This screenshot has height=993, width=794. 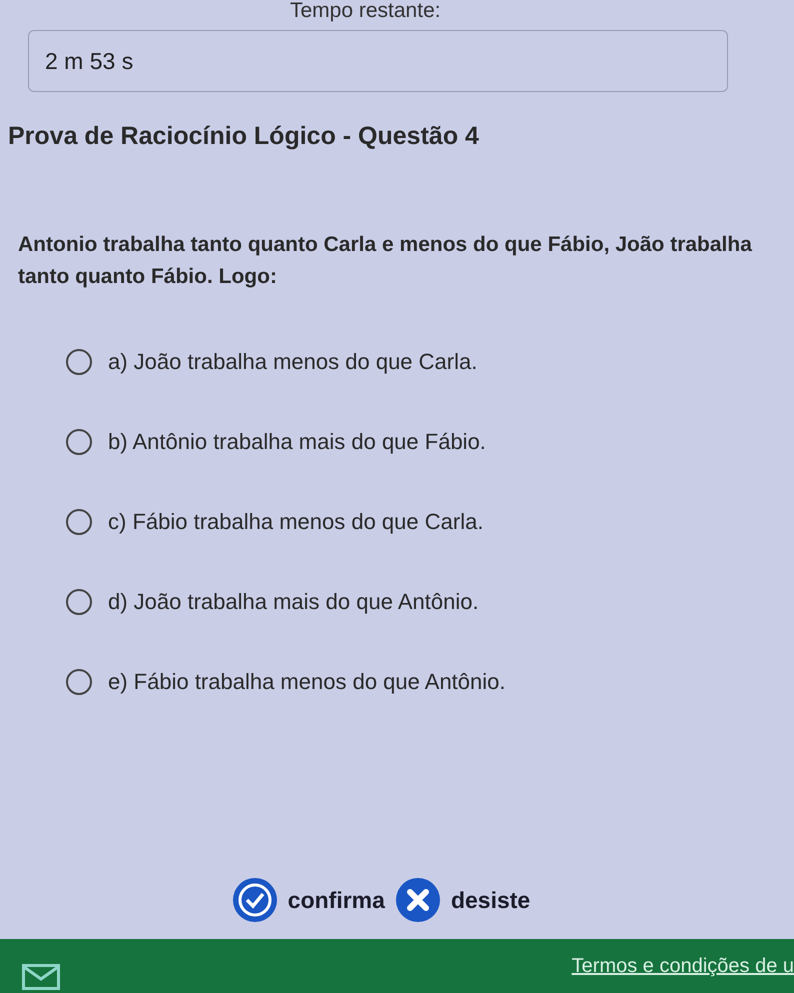 I want to click on cancel-button: desiste, so click(x=462, y=900).